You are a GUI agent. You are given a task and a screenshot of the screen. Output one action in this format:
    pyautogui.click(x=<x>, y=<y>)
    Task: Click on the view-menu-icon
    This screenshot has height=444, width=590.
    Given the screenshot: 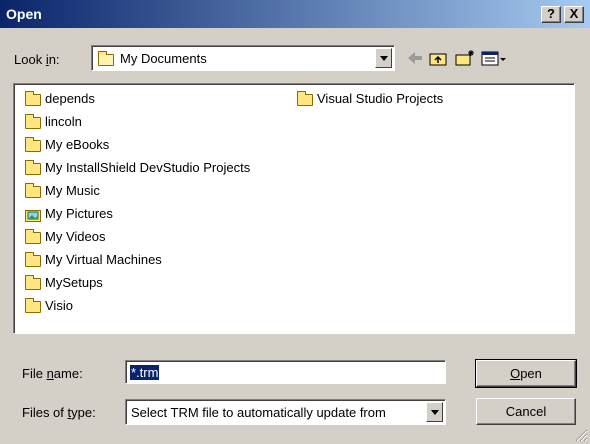 What is the action you would take?
    pyautogui.click(x=494, y=58)
    